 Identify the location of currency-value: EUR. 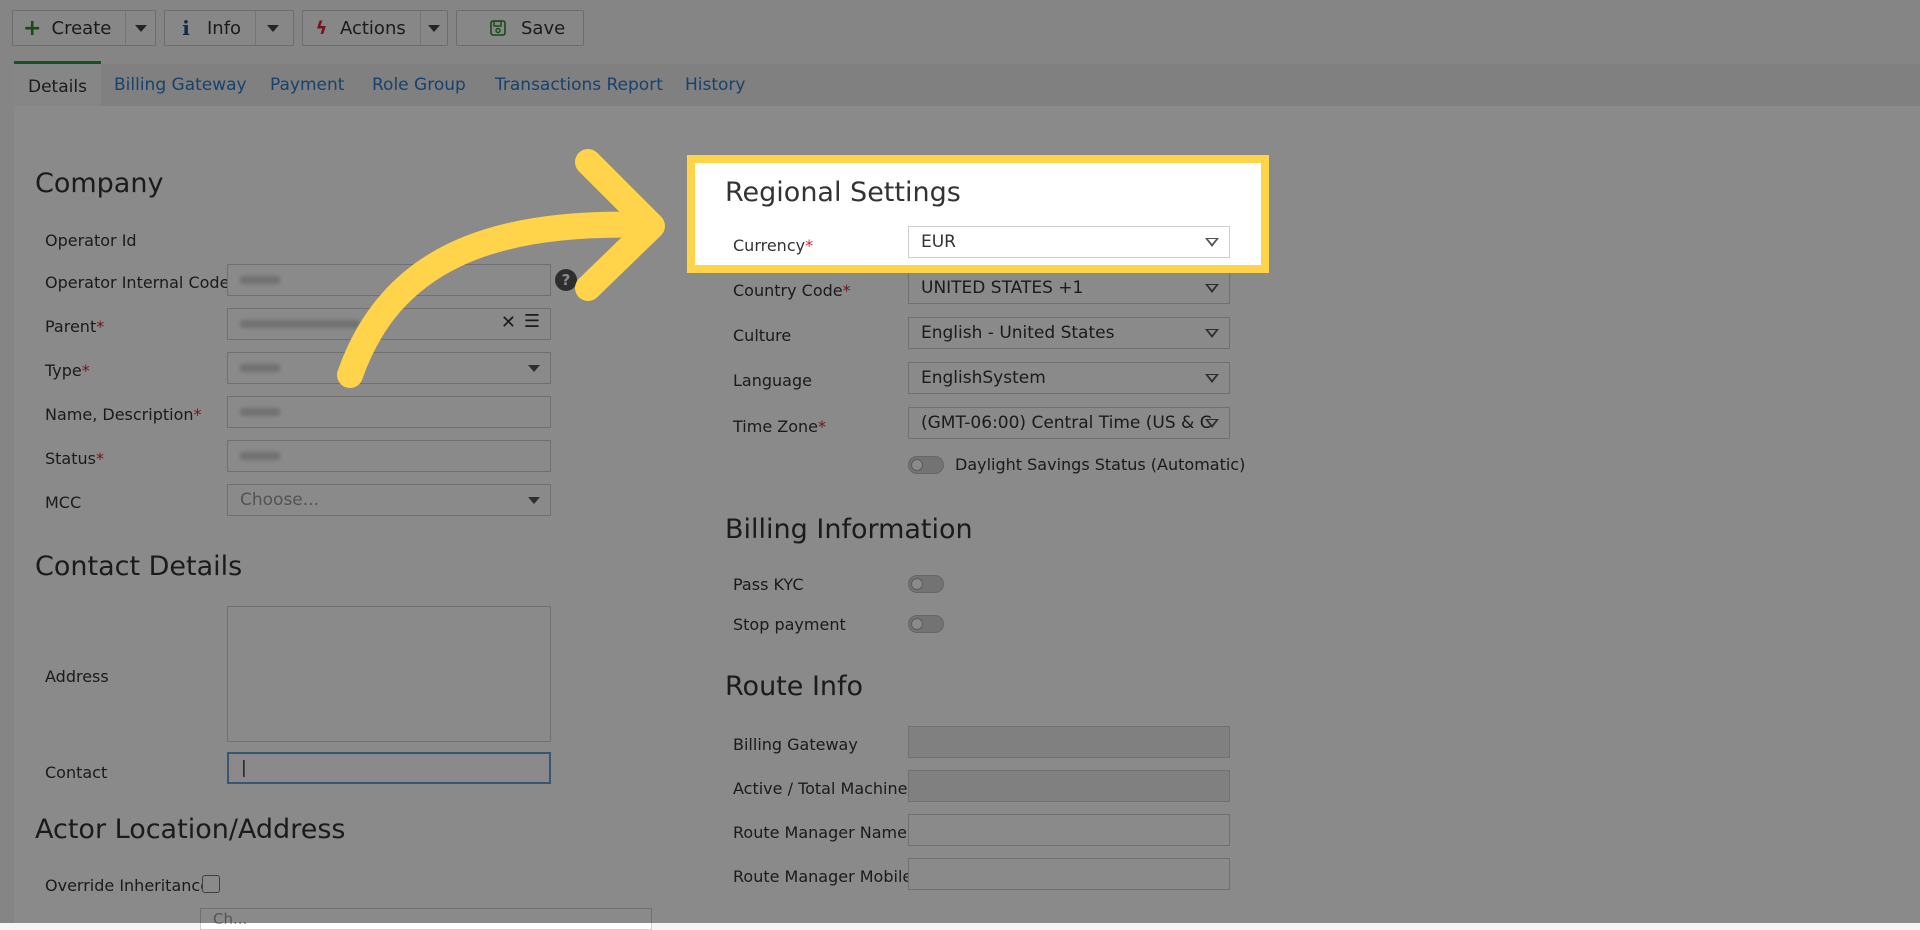
(938, 242).